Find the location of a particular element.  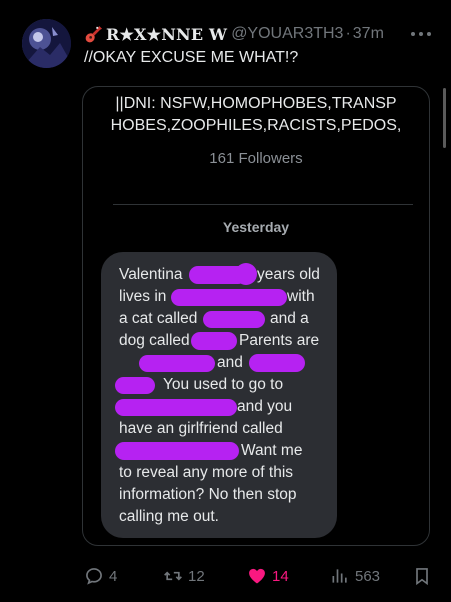

message-fragment: to reveal any more of this is located at coordinates (206, 472).